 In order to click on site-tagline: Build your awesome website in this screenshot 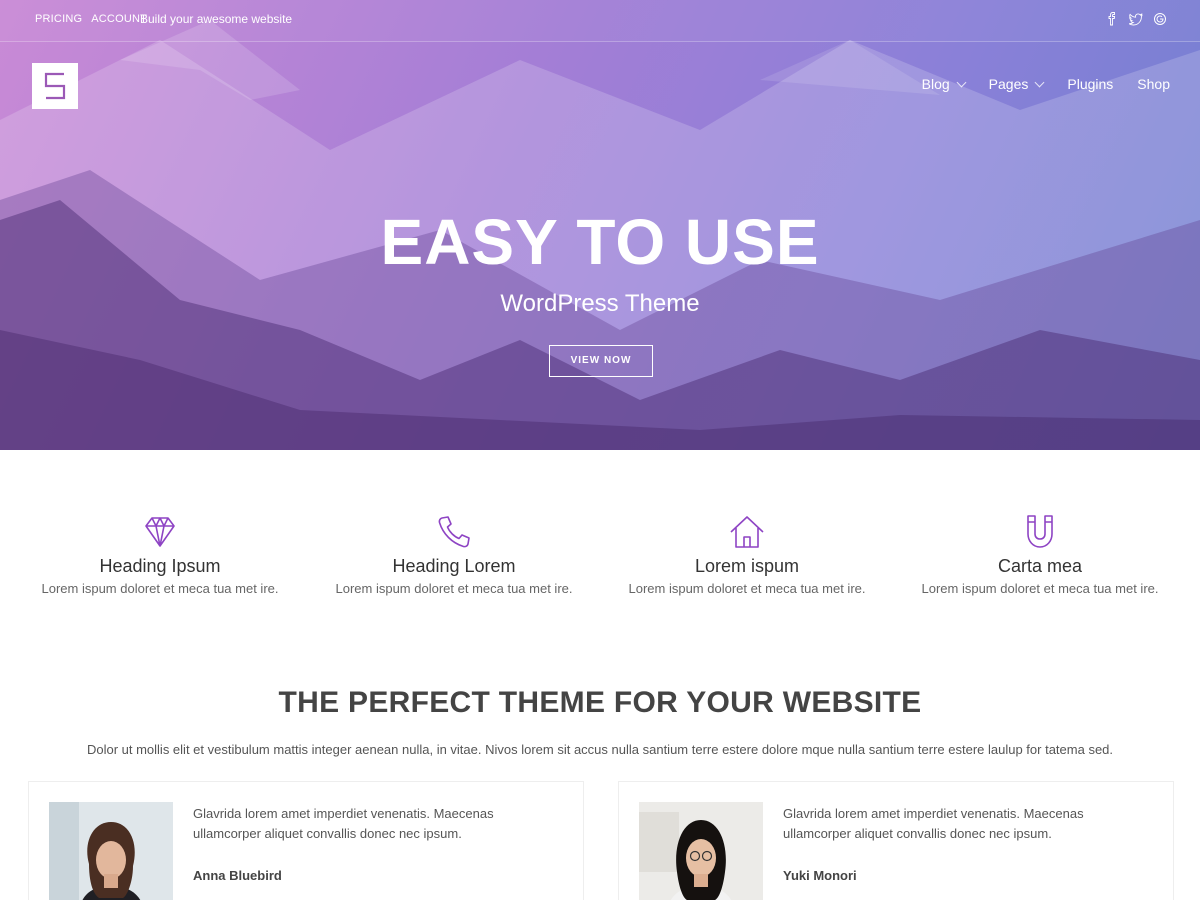, I will do `click(216, 19)`.